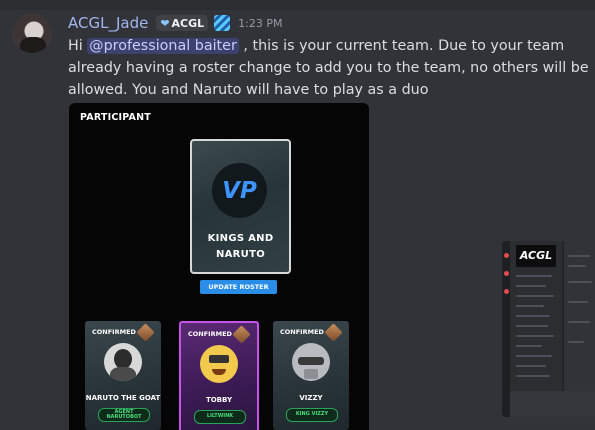  What do you see at coordinates (552, 404) in the screenshot?
I see `thumbnail-footer` at bounding box center [552, 404].